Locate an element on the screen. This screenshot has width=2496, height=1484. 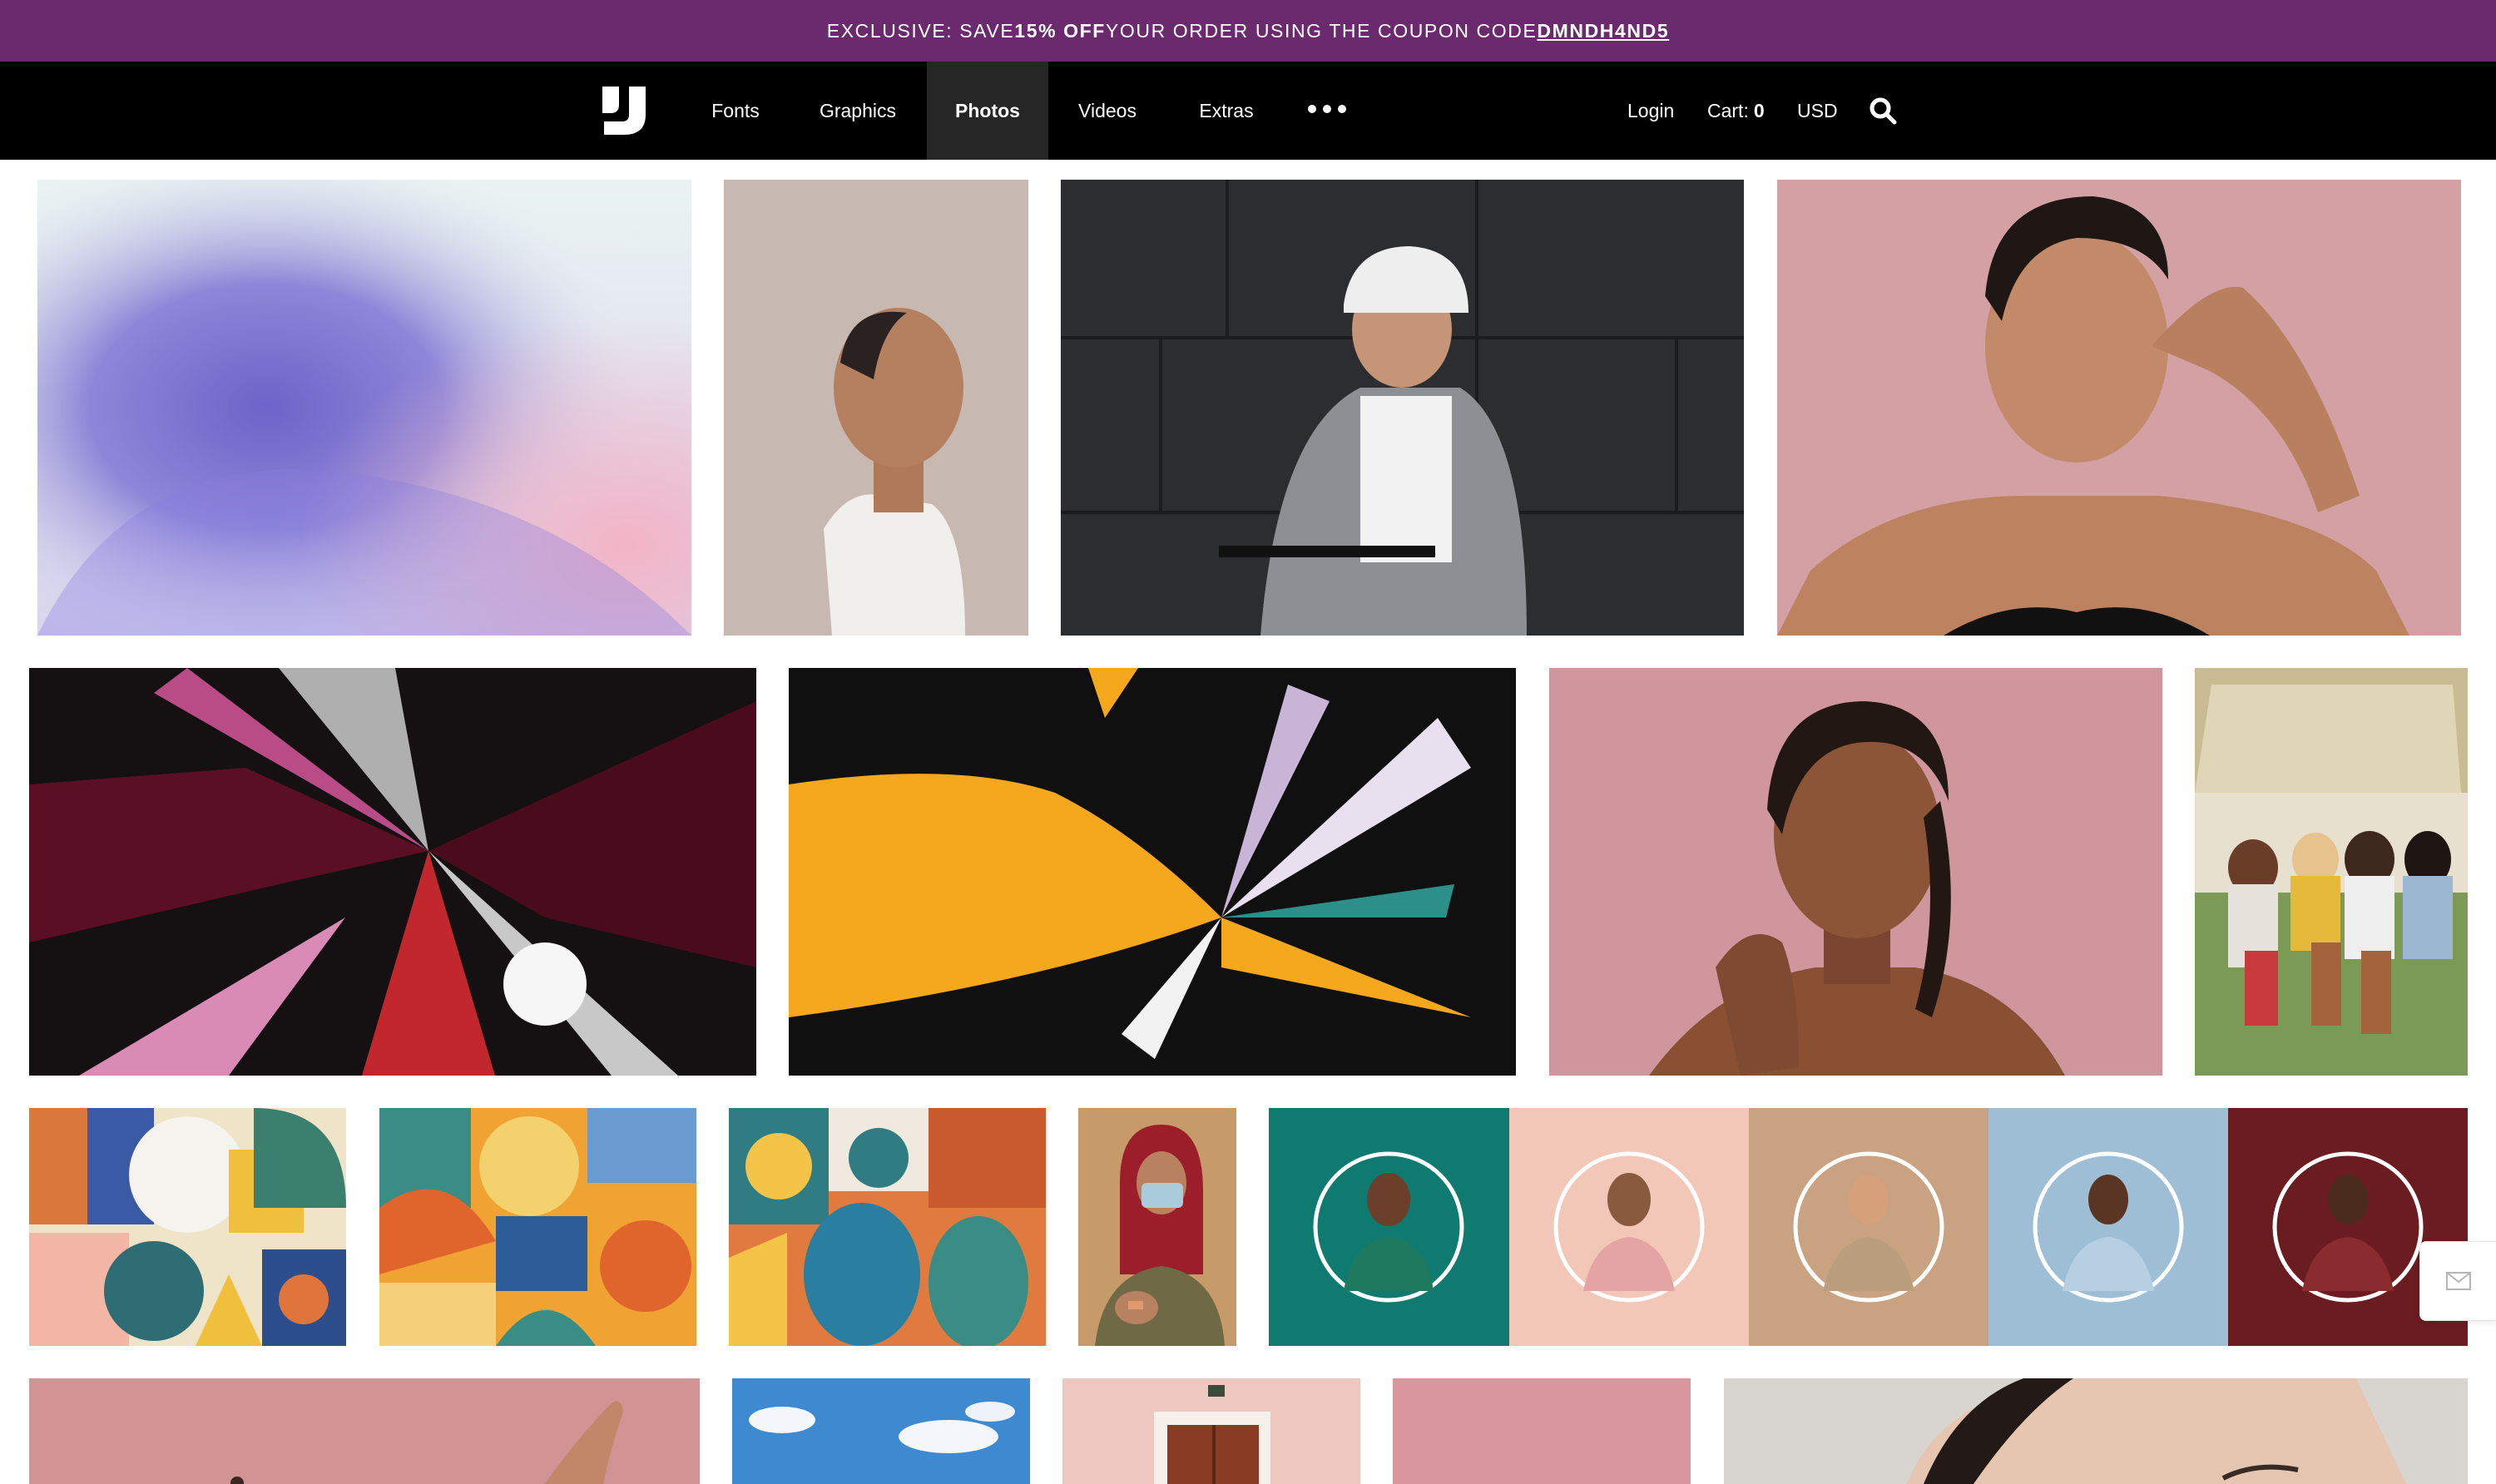
photo-pink-plain is located at coordinates (1542, 1431).